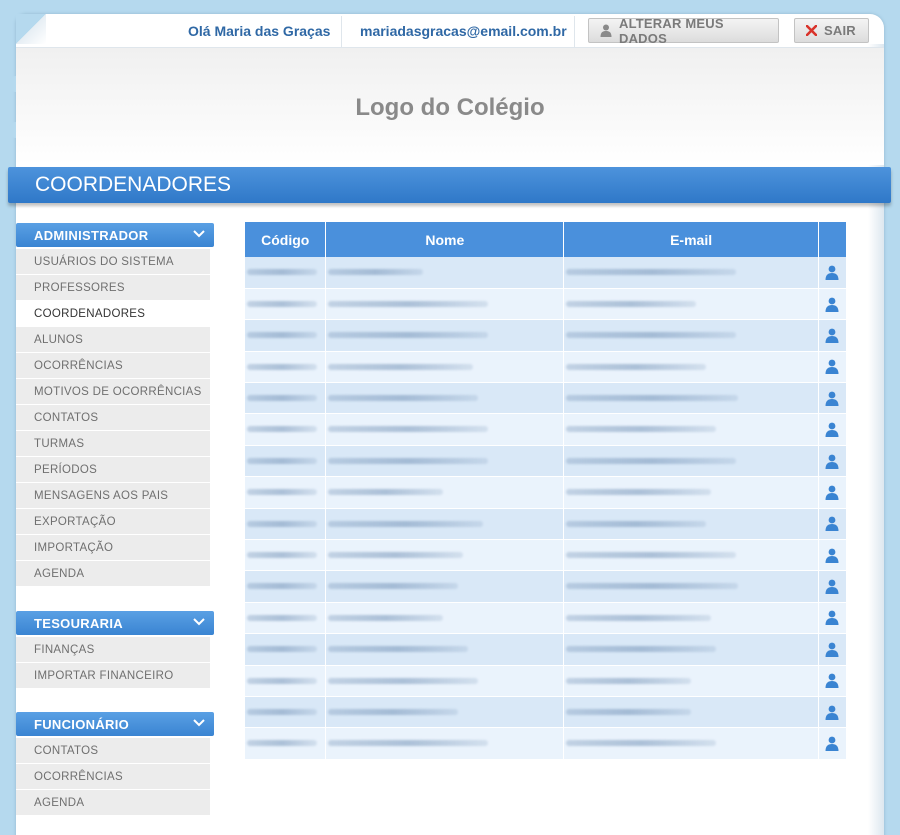 The image size is (900, 835). What do you see at coordinates (113, 340) in the screenshot?
I see `sidebar-item-alunos: ALUNOS` at bounding box center [113, 340].